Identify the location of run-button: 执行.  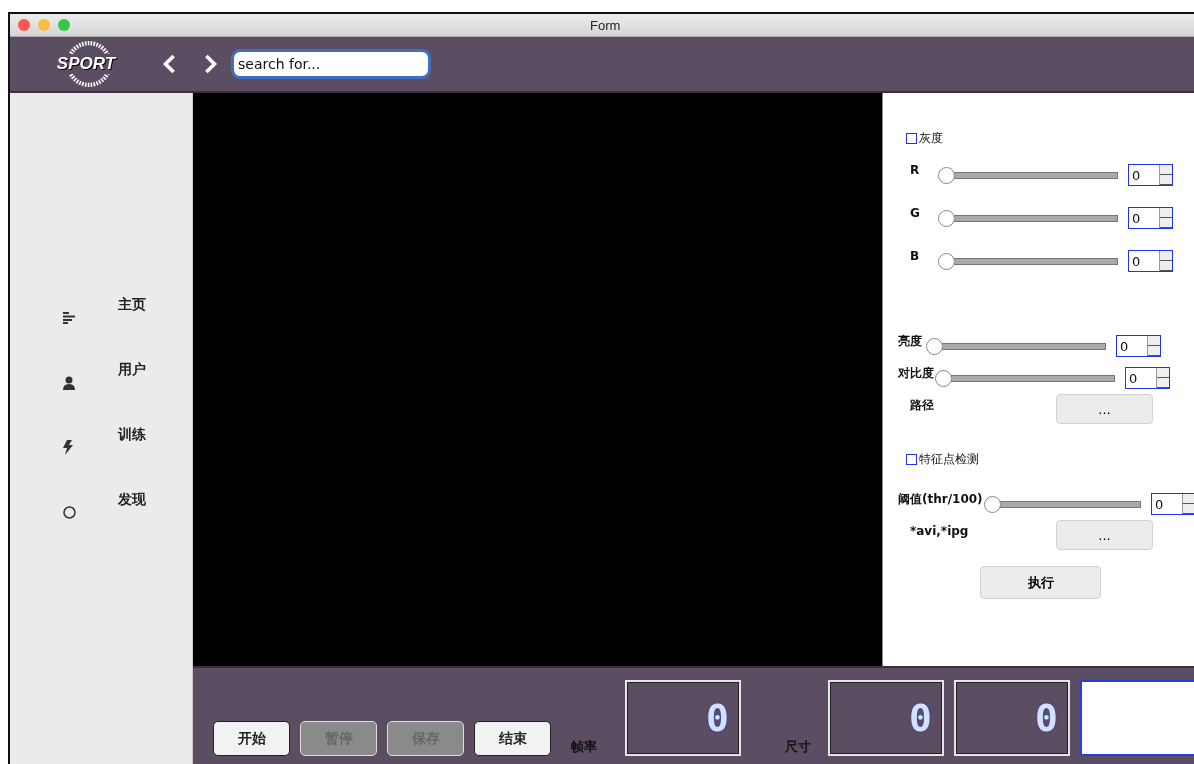
(1040, 582).